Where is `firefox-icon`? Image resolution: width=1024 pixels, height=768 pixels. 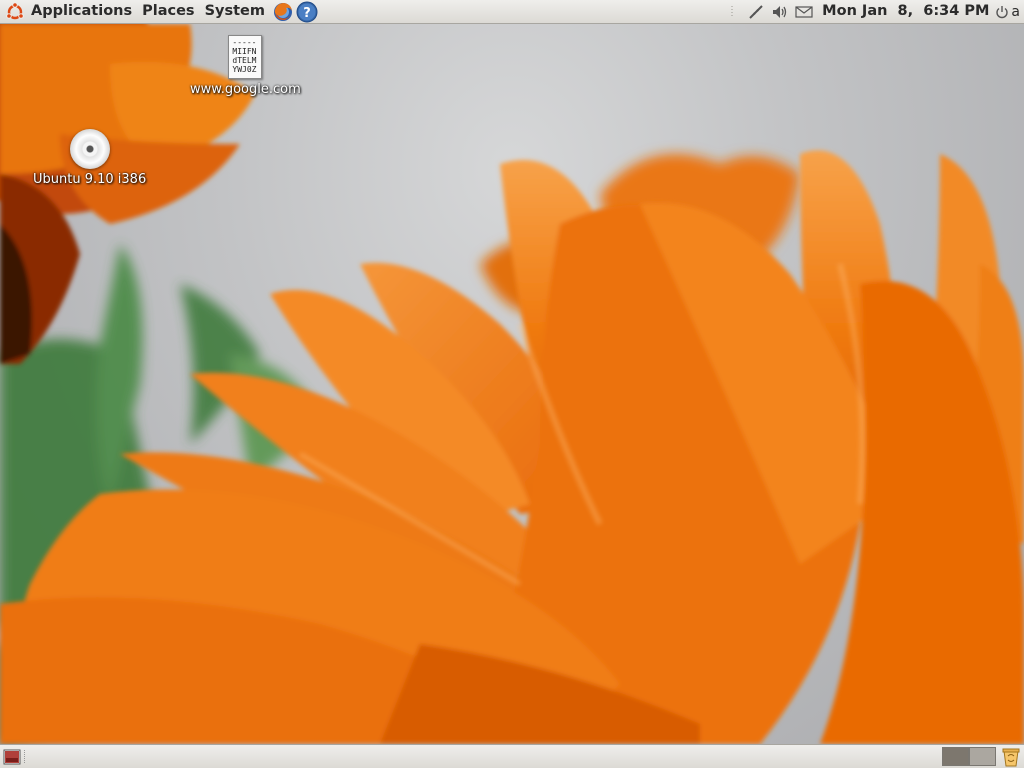
firefox-icon is located at coordinates (283, 12).